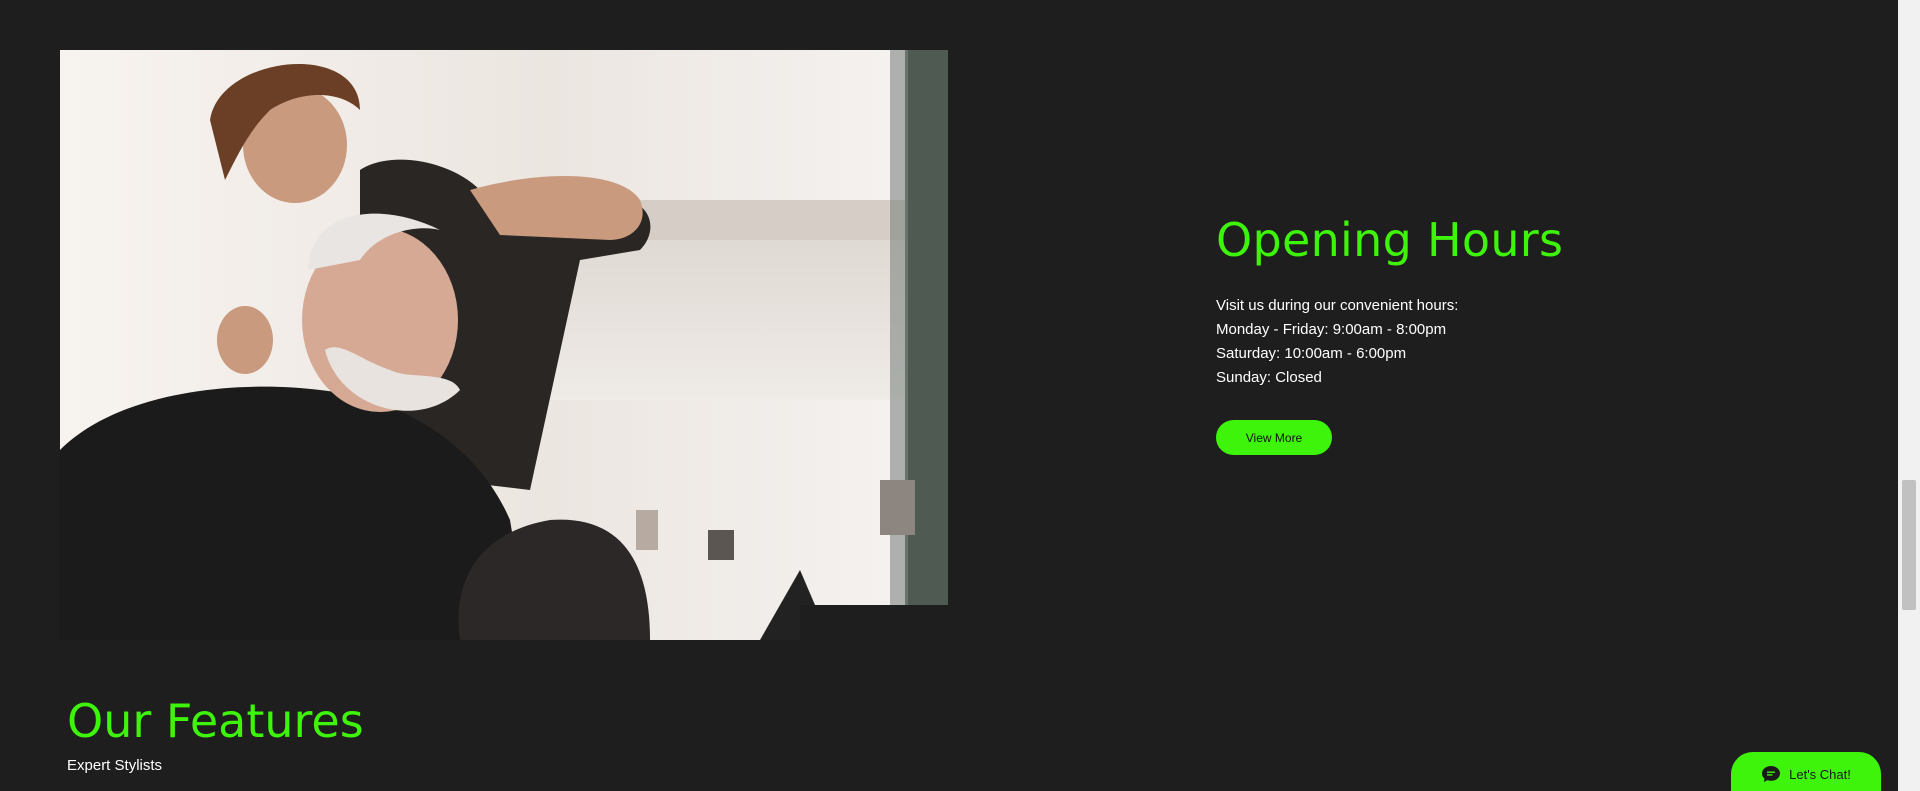 Image resolution: width=1920 pixels, height=791 pixels. Describe the element at coordinates (1909, 545) in the screenshot. I see `scrollbar-thumb` at that location.